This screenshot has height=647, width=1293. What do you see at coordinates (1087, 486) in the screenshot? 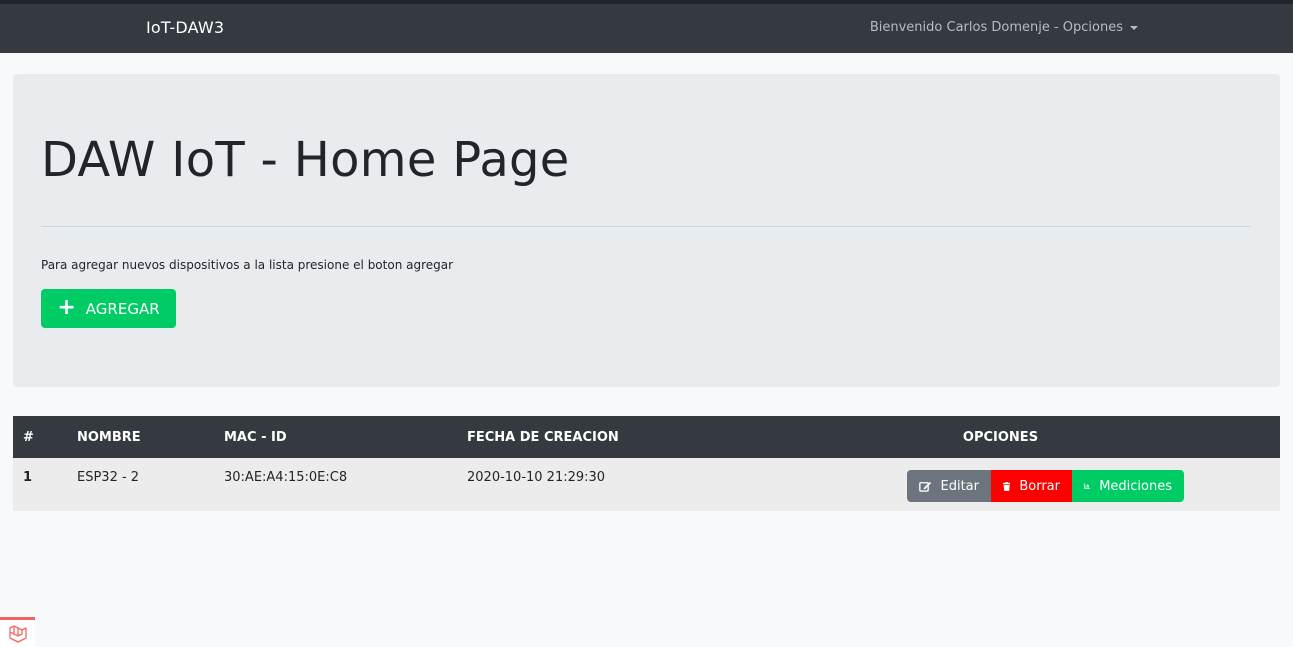
I see `bar-chart-icon` at bounding box center [1087, 486].